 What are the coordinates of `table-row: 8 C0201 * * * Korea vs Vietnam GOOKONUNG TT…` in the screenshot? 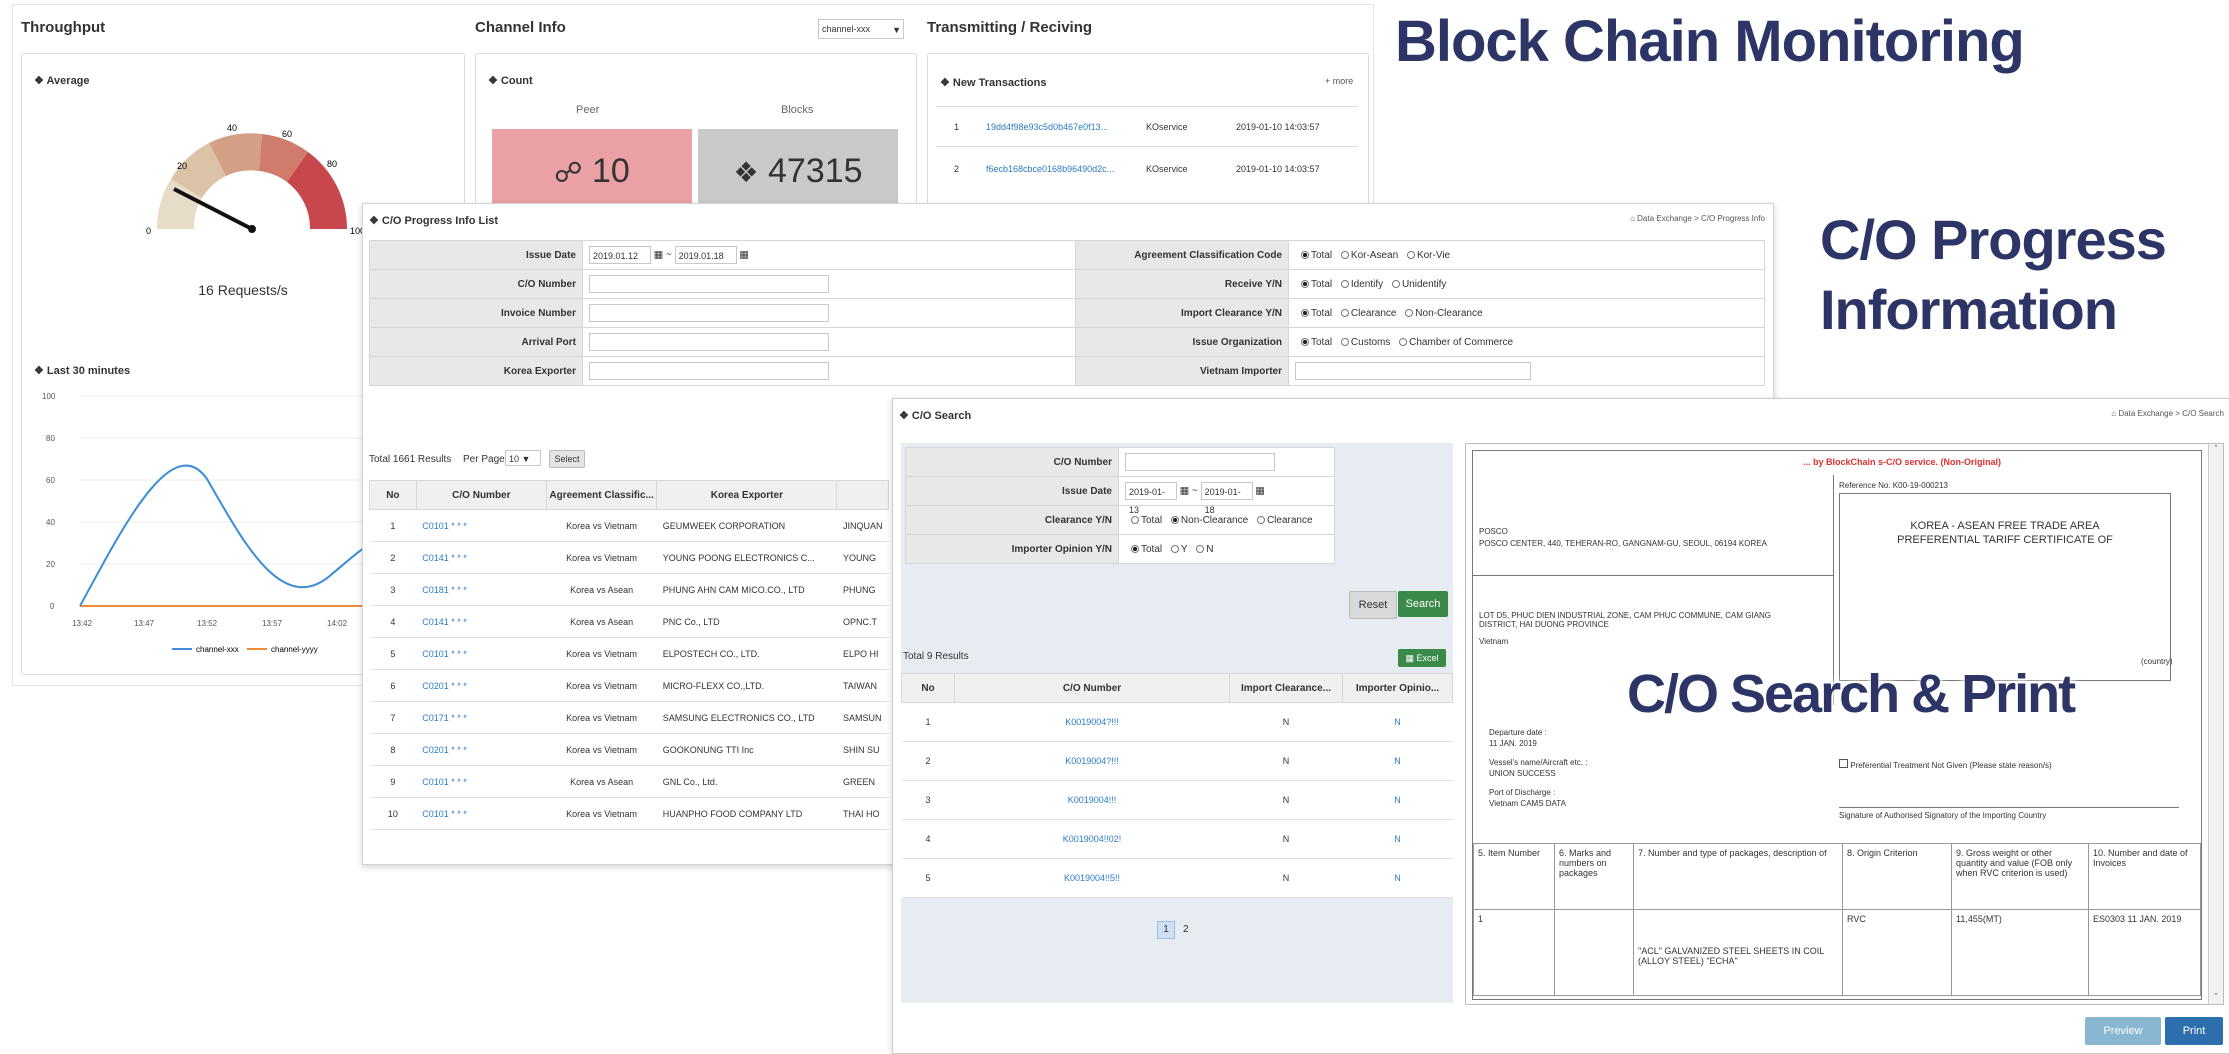 It's located at (629, 749).